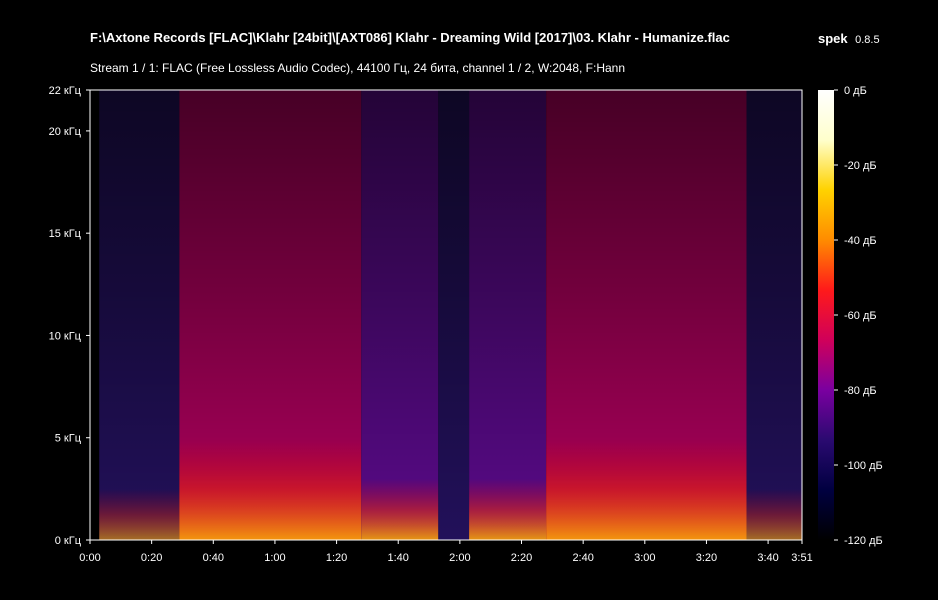 The image size is (938, 600). Describe the element at coordinates (336, 558) in the screenshot. I see `x-tick-label: 1:20` at that location.